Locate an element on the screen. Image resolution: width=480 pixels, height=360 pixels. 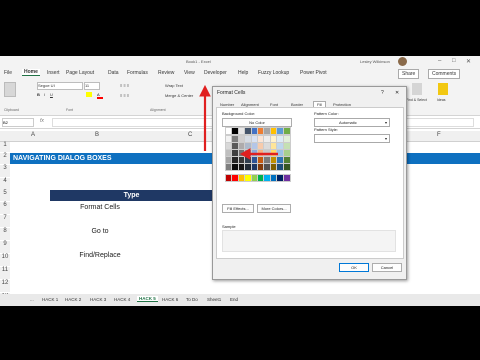
red-arrow-icon is located at coordinates (238, 122).